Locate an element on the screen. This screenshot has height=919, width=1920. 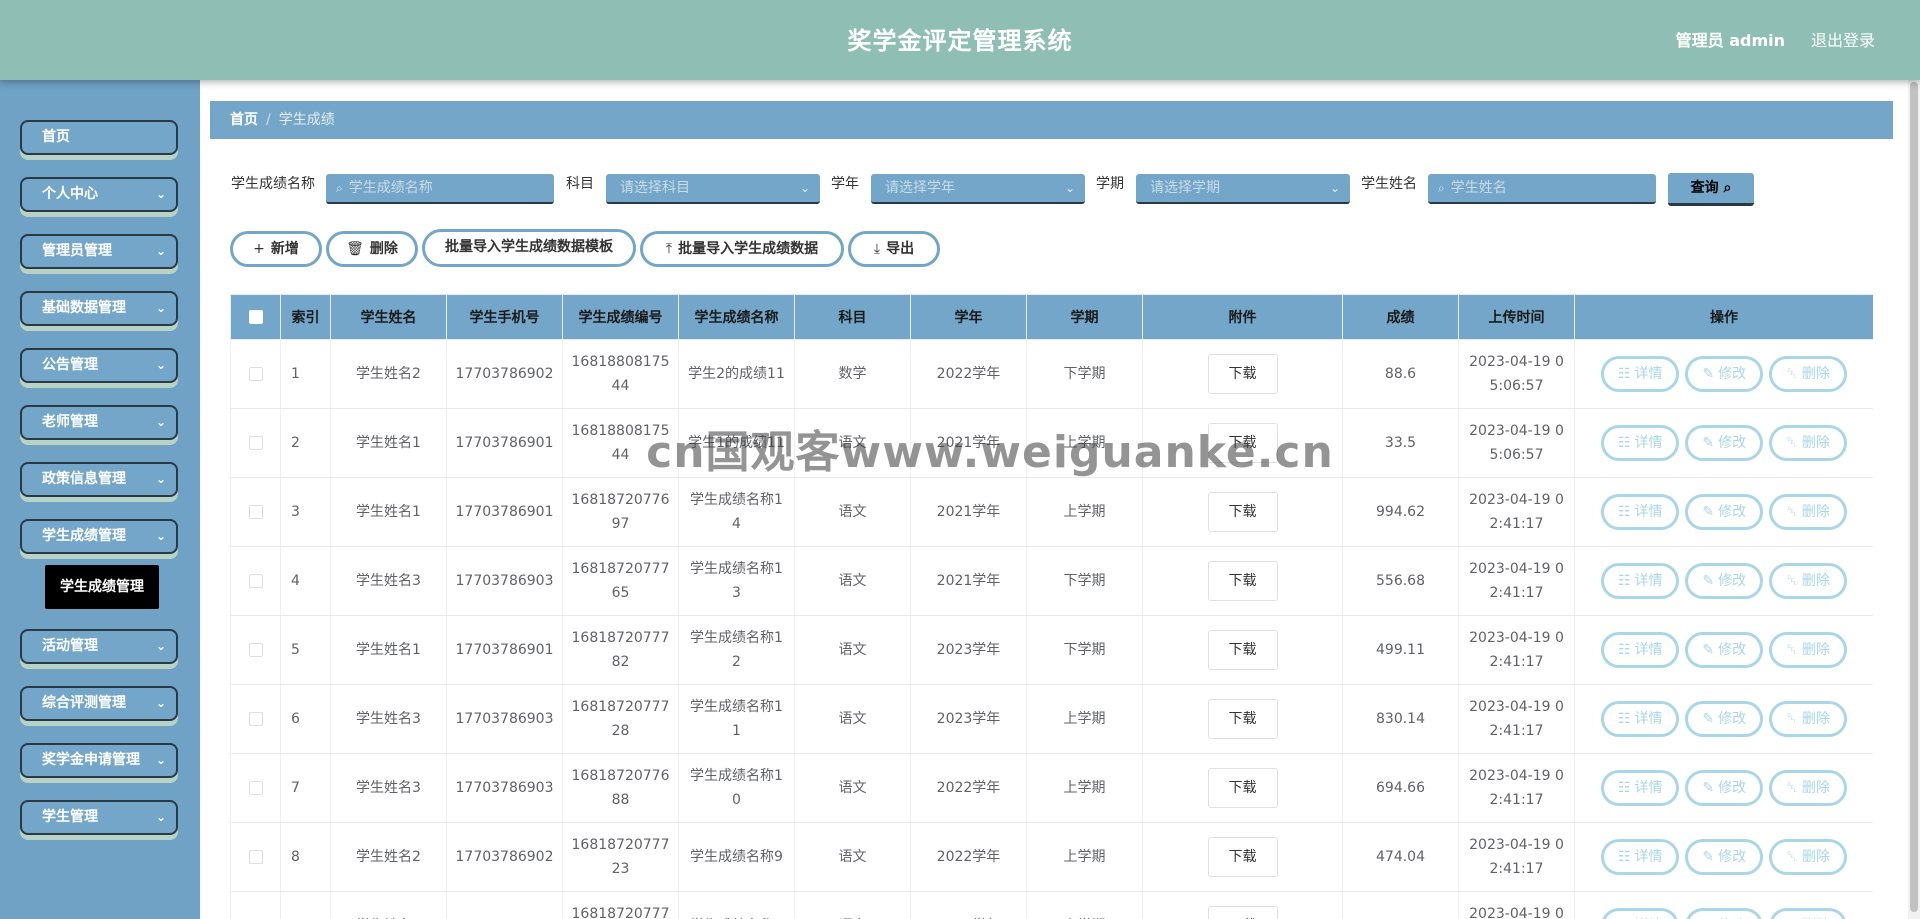
breadcrumb-current: 学生成绩 is located at coordinates (306, 120).